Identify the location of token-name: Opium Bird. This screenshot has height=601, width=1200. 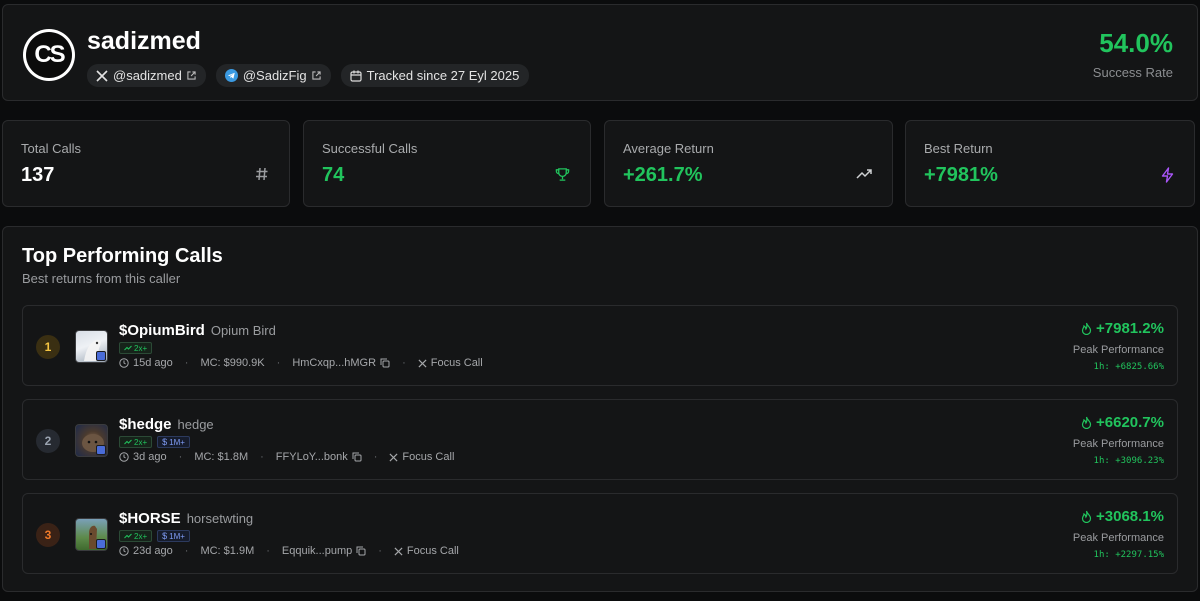
(243, 330).